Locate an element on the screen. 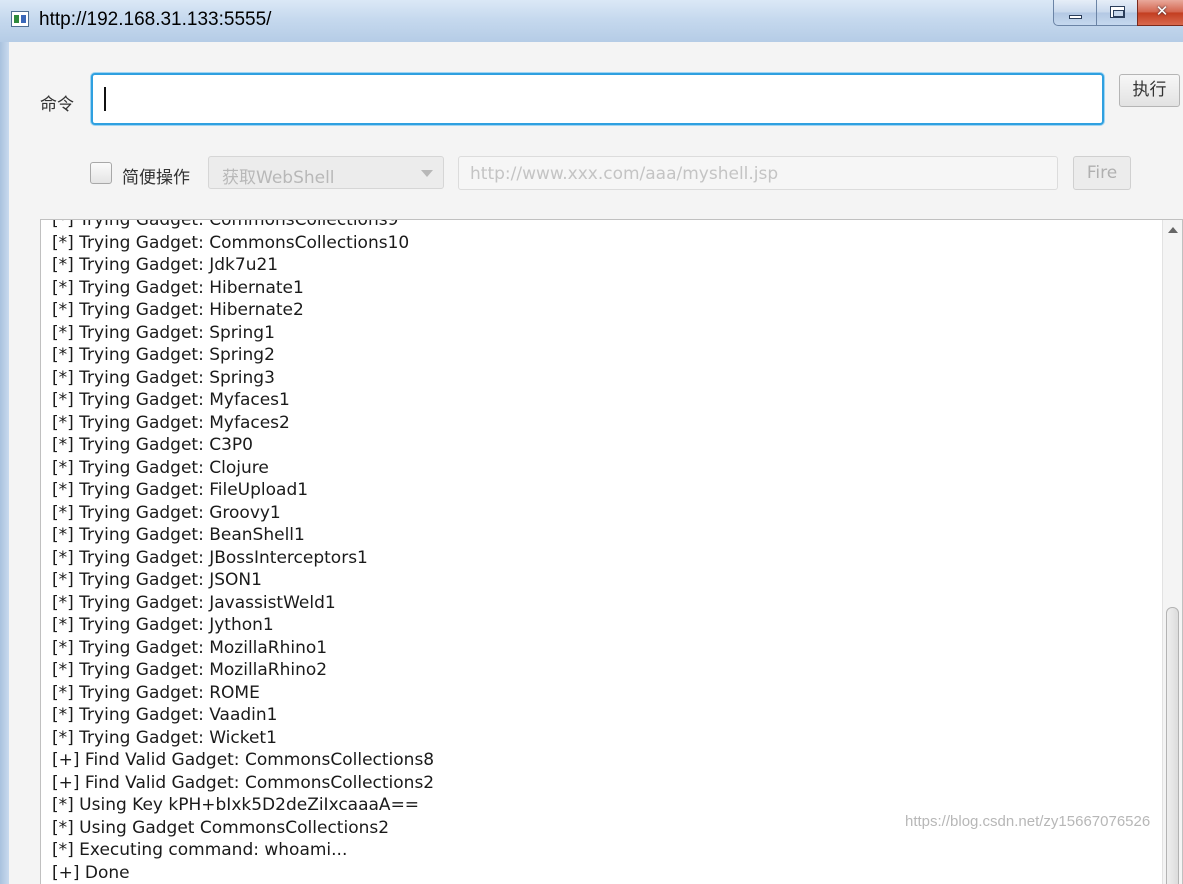 The height and width of the screenshot is (884, 1183). log-line: [*] Trying Gadget: Myfaces1 is located at coordinates (171, 400).